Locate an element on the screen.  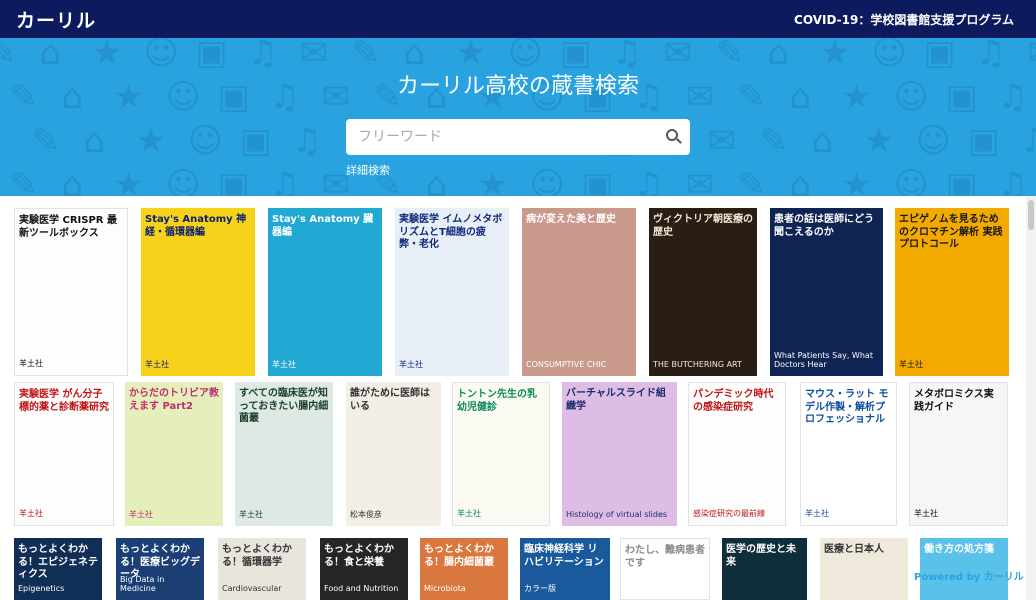
book-title: 実験医学 イムノメタボリズムとT細胞の疲弊・老化 is located at coordinates (451, 232).